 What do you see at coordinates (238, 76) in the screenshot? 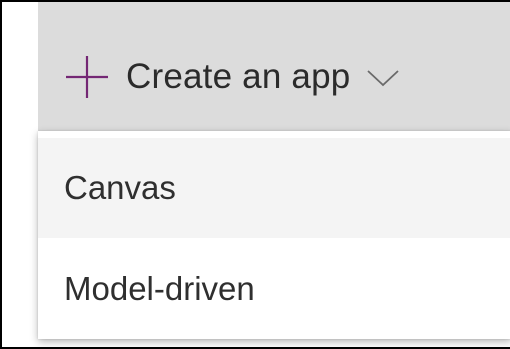
I see `create-app-label: Create an app` at bounding box center [238, 76].